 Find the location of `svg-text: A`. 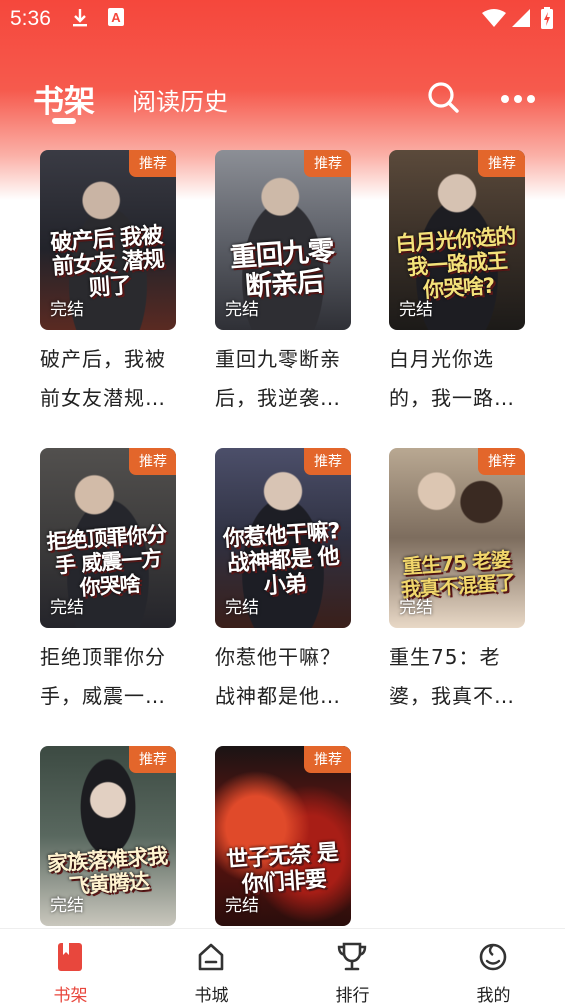

svg-text: A is located at coordinates (116, 17).